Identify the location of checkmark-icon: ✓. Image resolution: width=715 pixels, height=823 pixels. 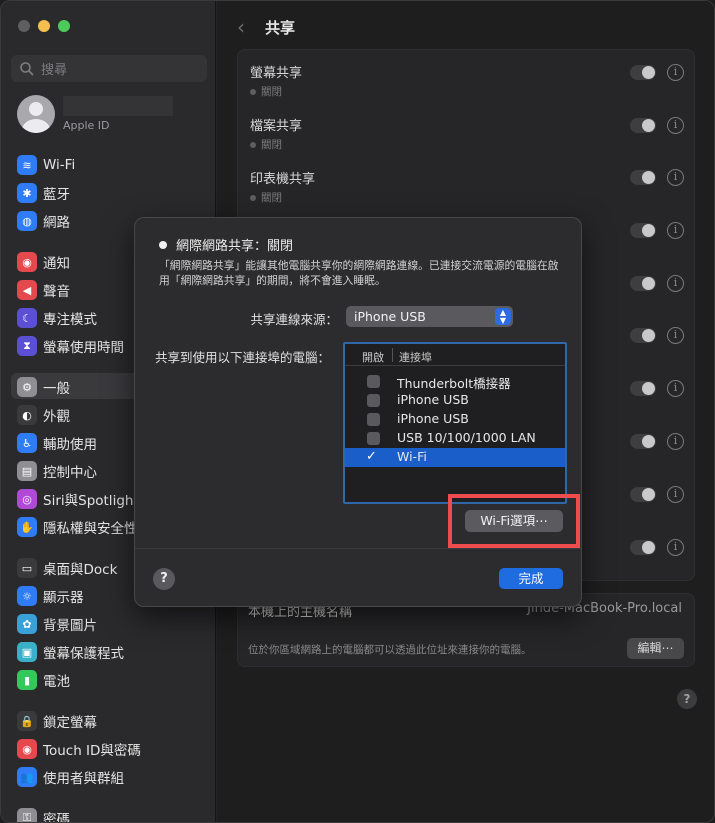
(372, 456).